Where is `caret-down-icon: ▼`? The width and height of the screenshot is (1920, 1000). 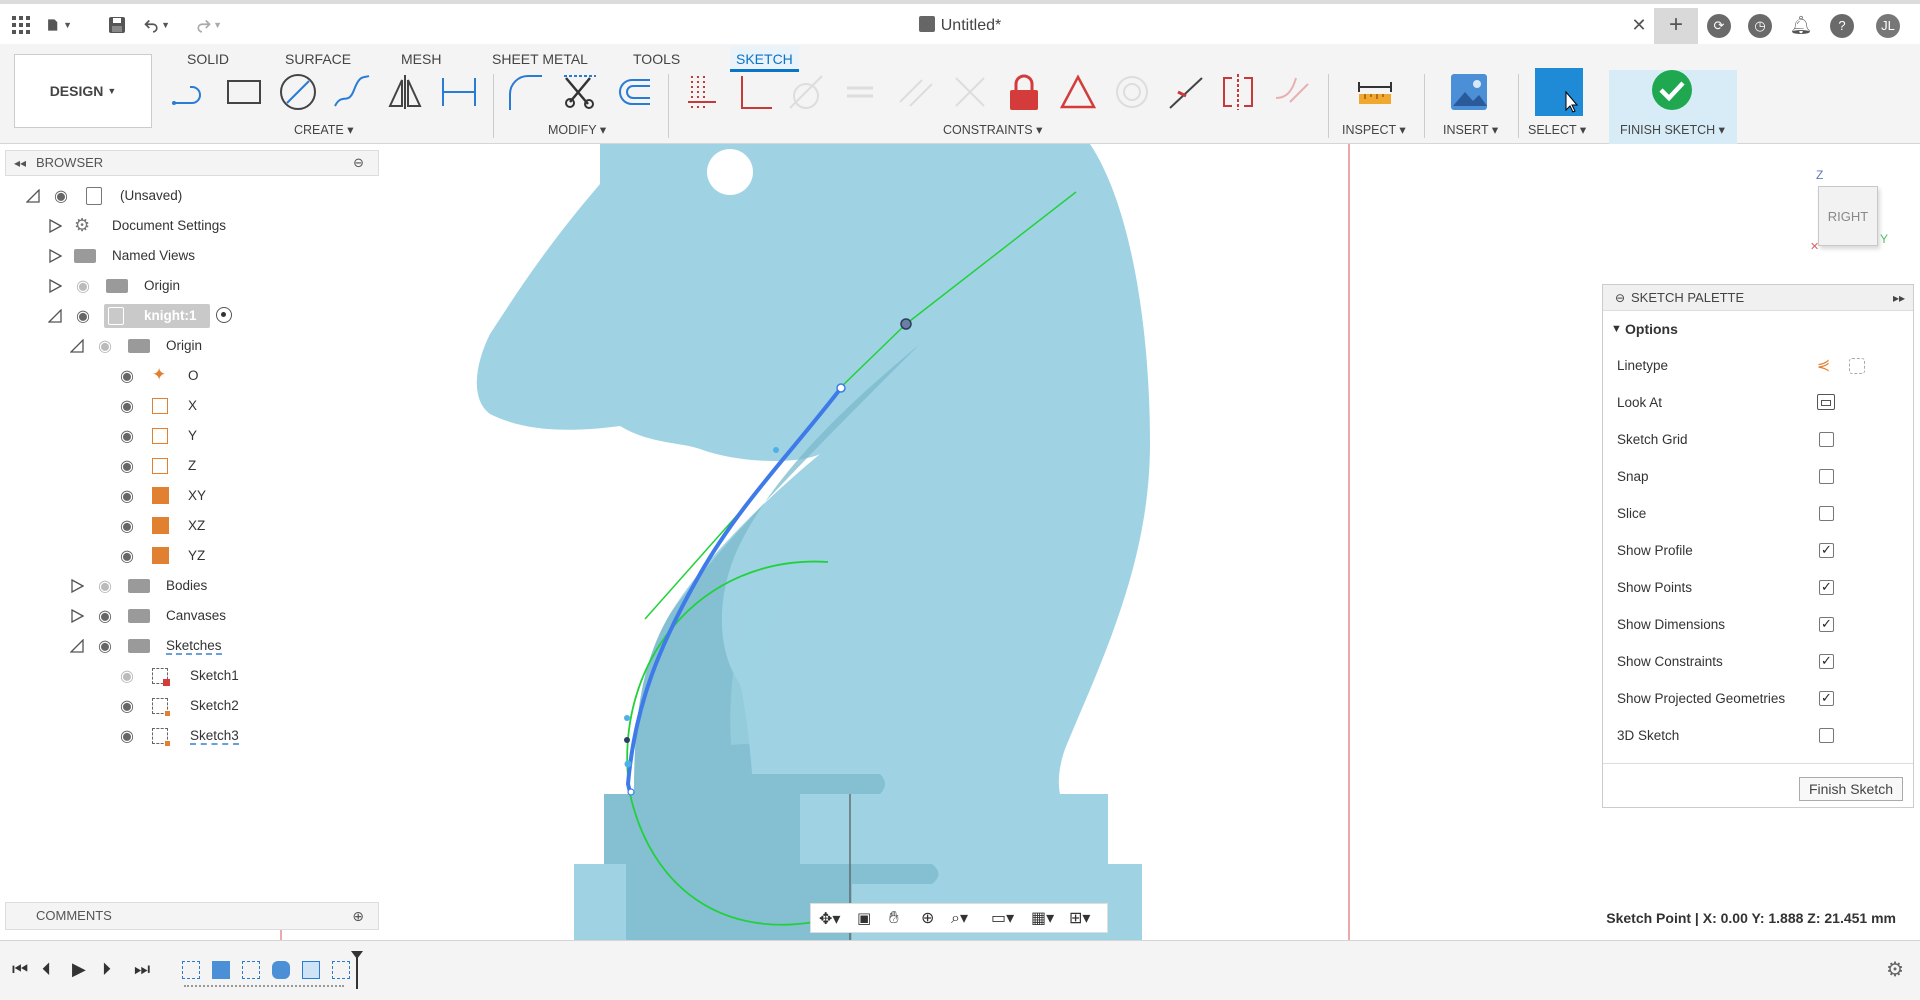 caret-down-icon: ▼ is located at coordinates (1616, 329).